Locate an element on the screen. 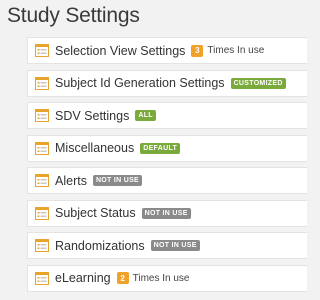 Image resolution: width=320 pixels, height=300 pixels. usage-count-badge: 3 is located at coordinates (197, 50).